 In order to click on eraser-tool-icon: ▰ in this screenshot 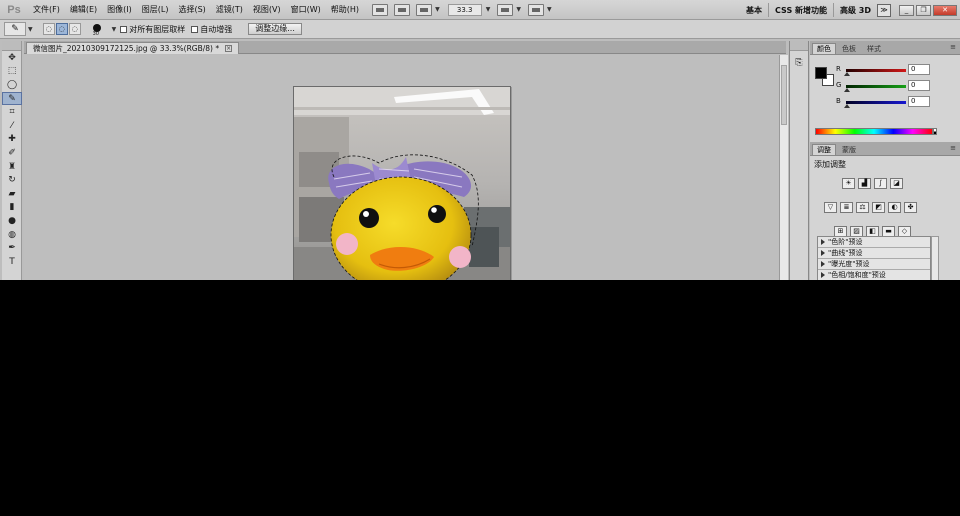, I will do `click(12, 194)`.